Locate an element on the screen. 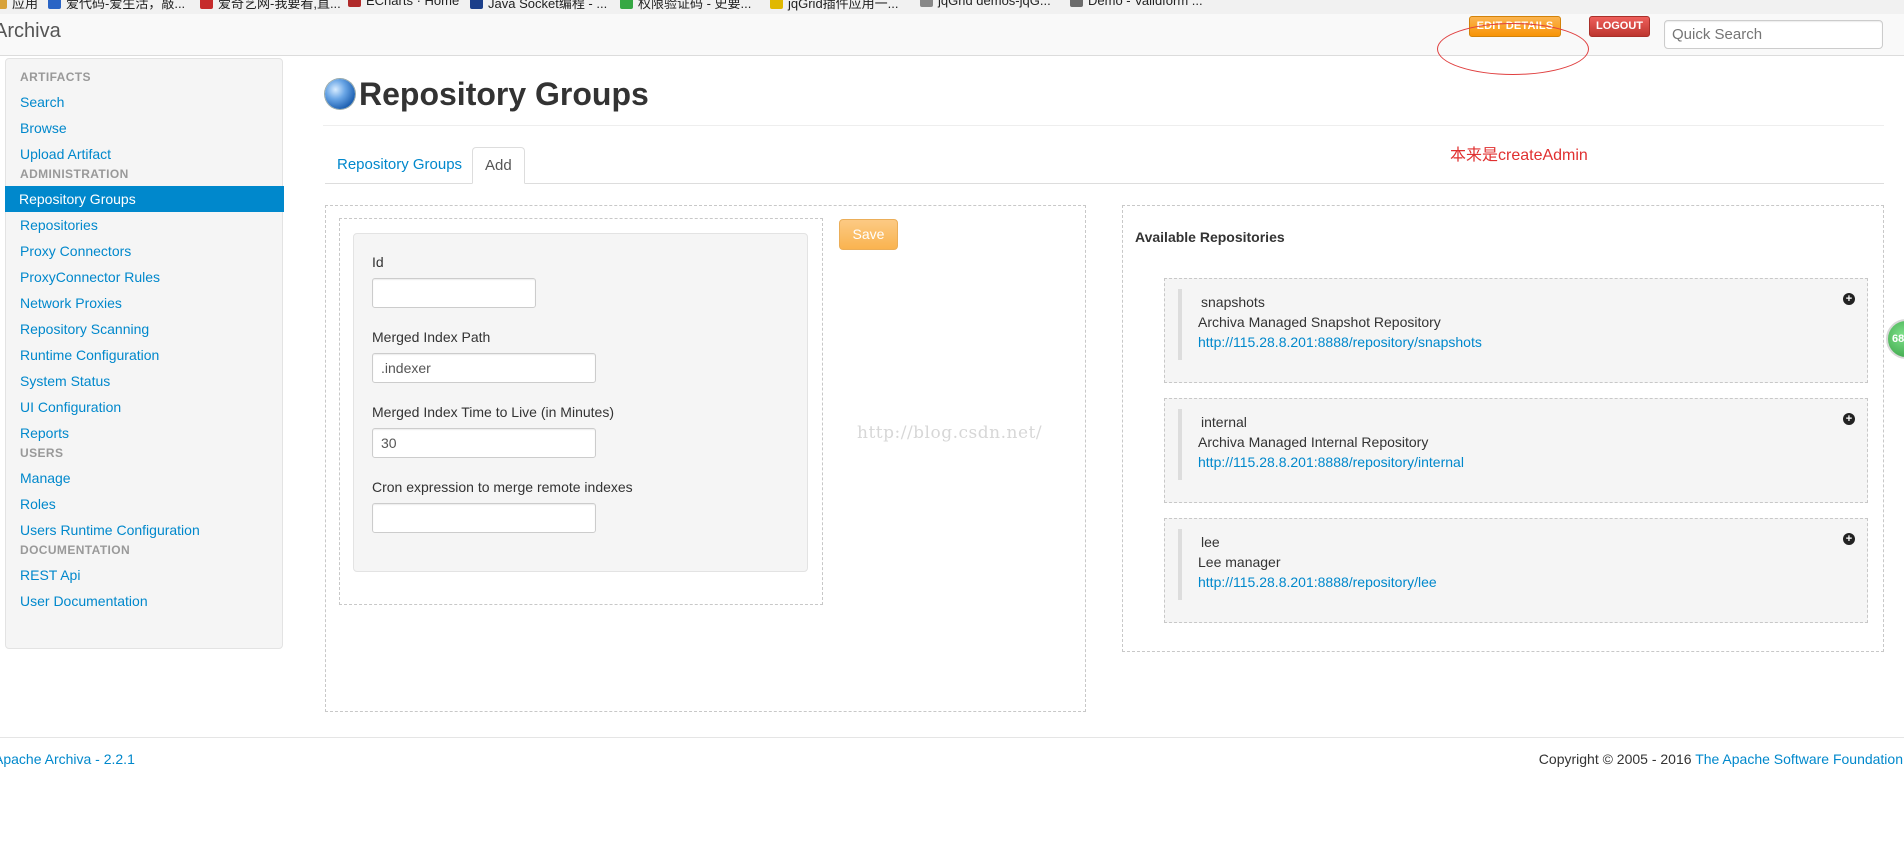 The height and width of the screenshot is (847, 1904). repo-description: Archiva Managed Internal Repository is located at coordinates (1313, 442).